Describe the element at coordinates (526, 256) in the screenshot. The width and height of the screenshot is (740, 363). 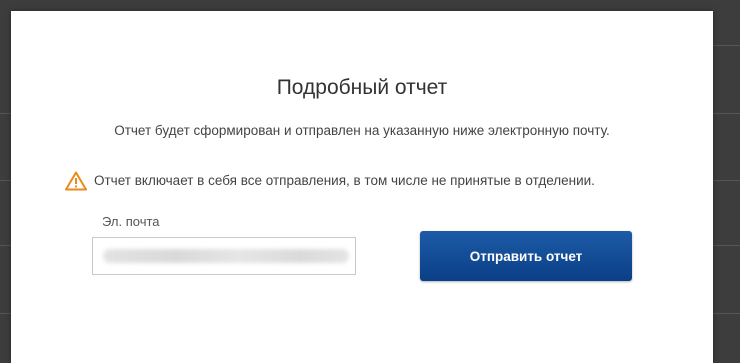
I see `send-report-button: Отправить отчет` at that location.